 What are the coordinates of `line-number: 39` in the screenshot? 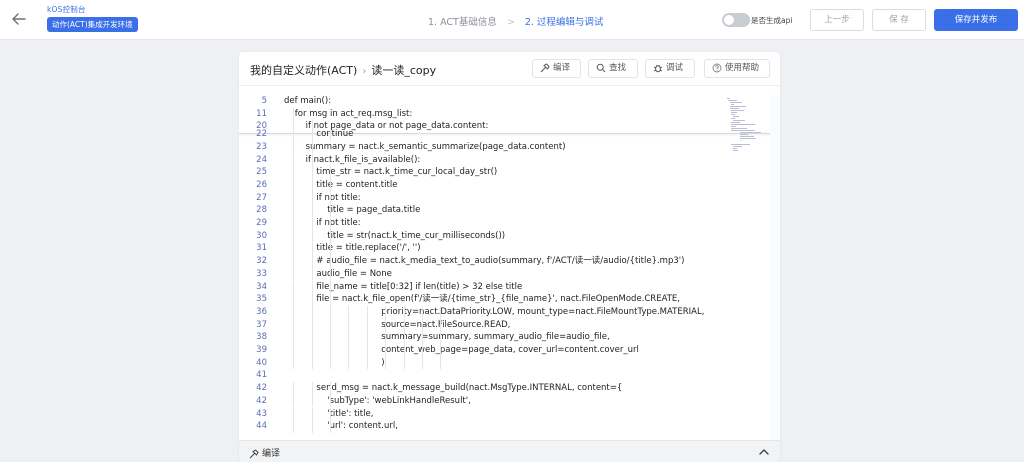 It's located at (261, 350).